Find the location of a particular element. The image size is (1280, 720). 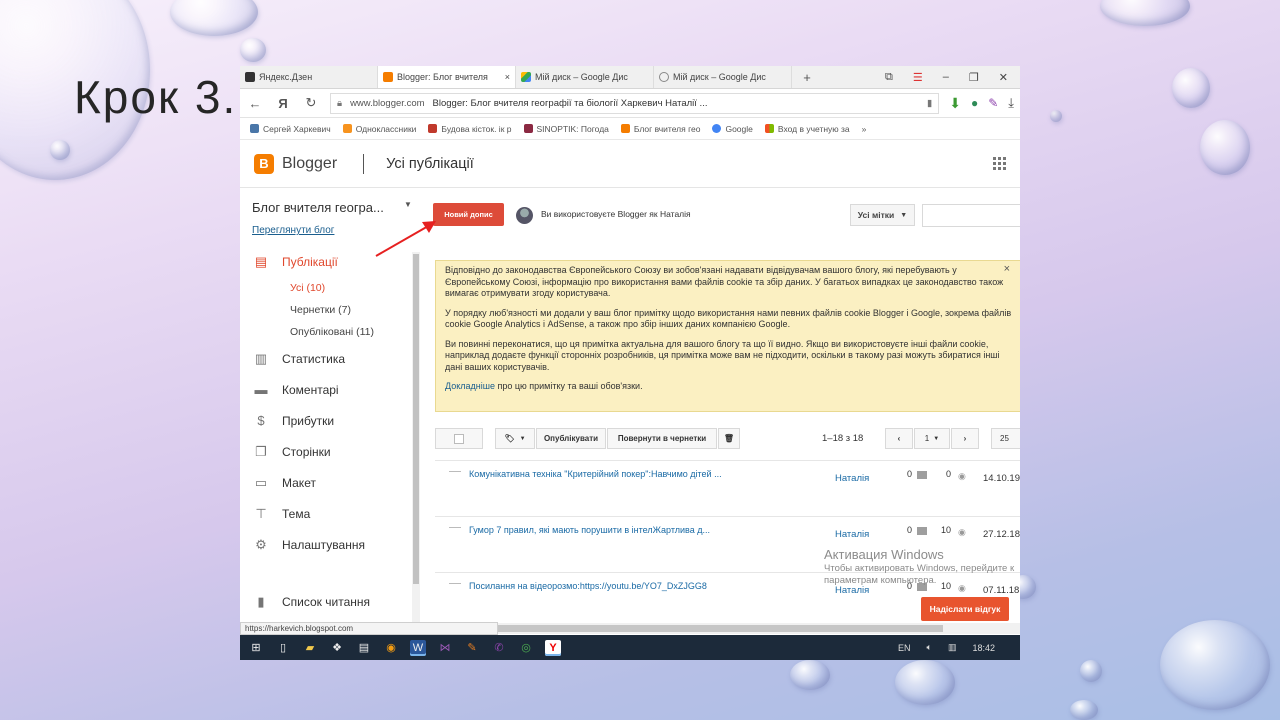

bookmark-item: Google is located at coordinates (732, 129).